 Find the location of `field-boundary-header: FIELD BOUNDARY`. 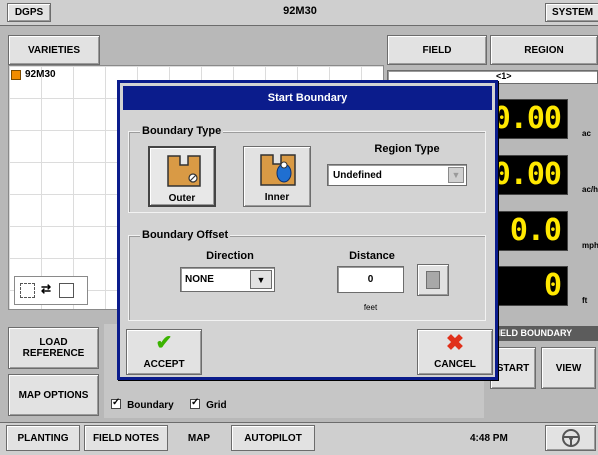

field-boundary-header: FIELD BOUNDARY is located at coordinates (543, 333).